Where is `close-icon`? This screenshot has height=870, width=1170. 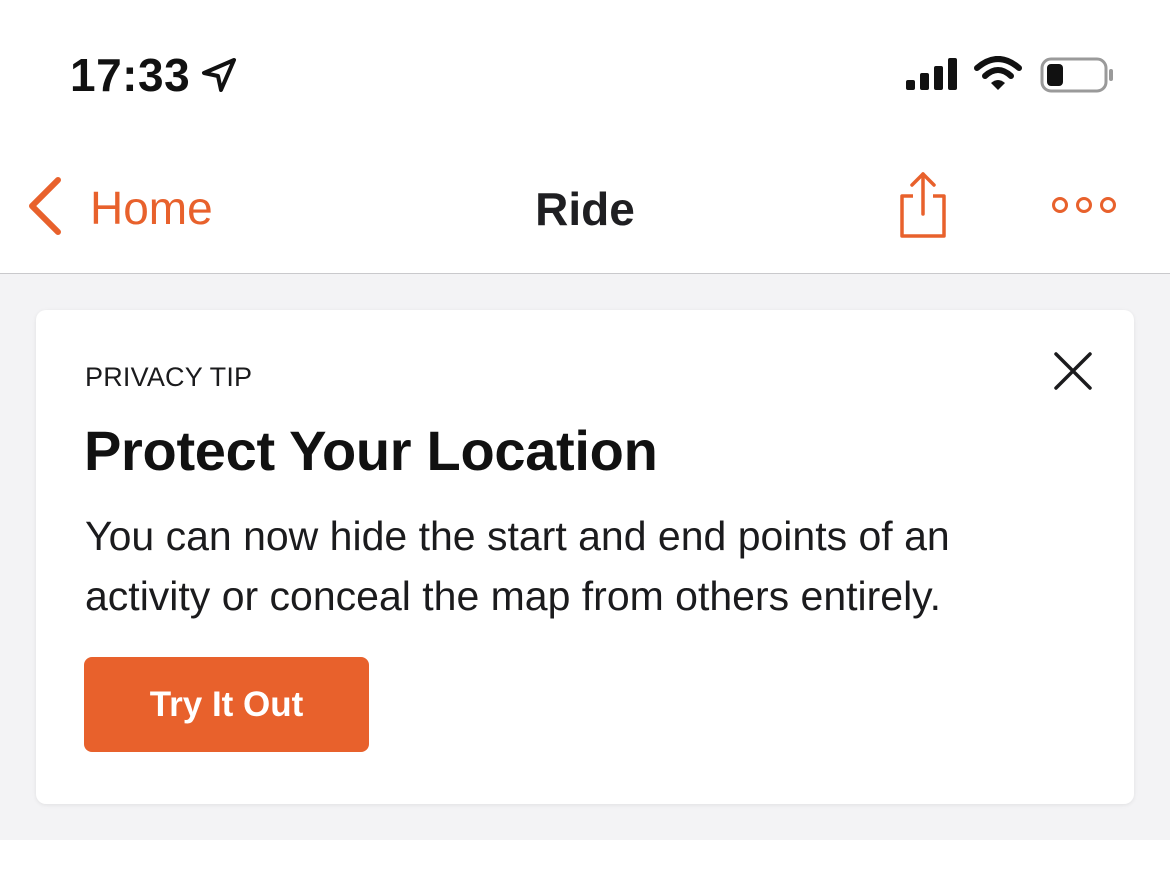 close-icon is located at coordinates (1073, 373).